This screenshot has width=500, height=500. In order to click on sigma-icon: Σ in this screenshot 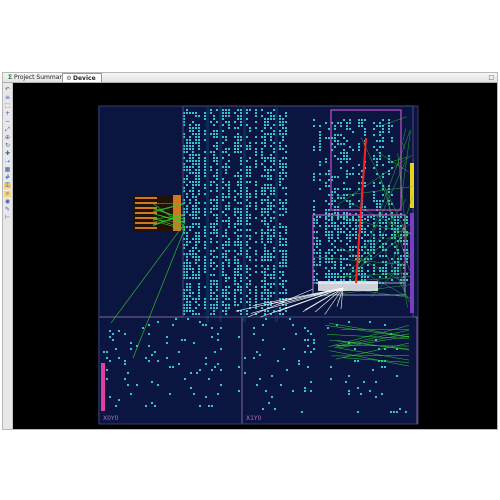, I will do `click(10, 77)`.